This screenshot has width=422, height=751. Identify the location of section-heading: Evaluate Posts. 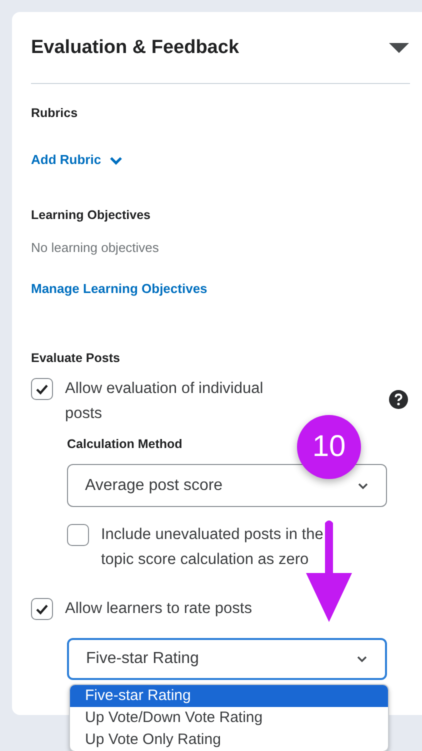
(76, 358).